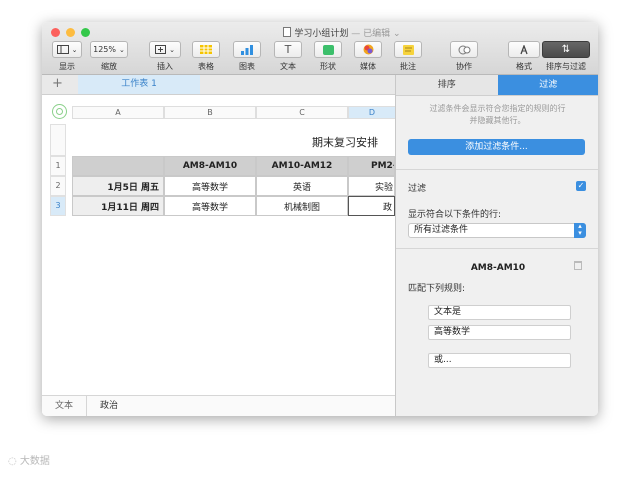  I want to click on zoom-window-button, so click(85, 32).